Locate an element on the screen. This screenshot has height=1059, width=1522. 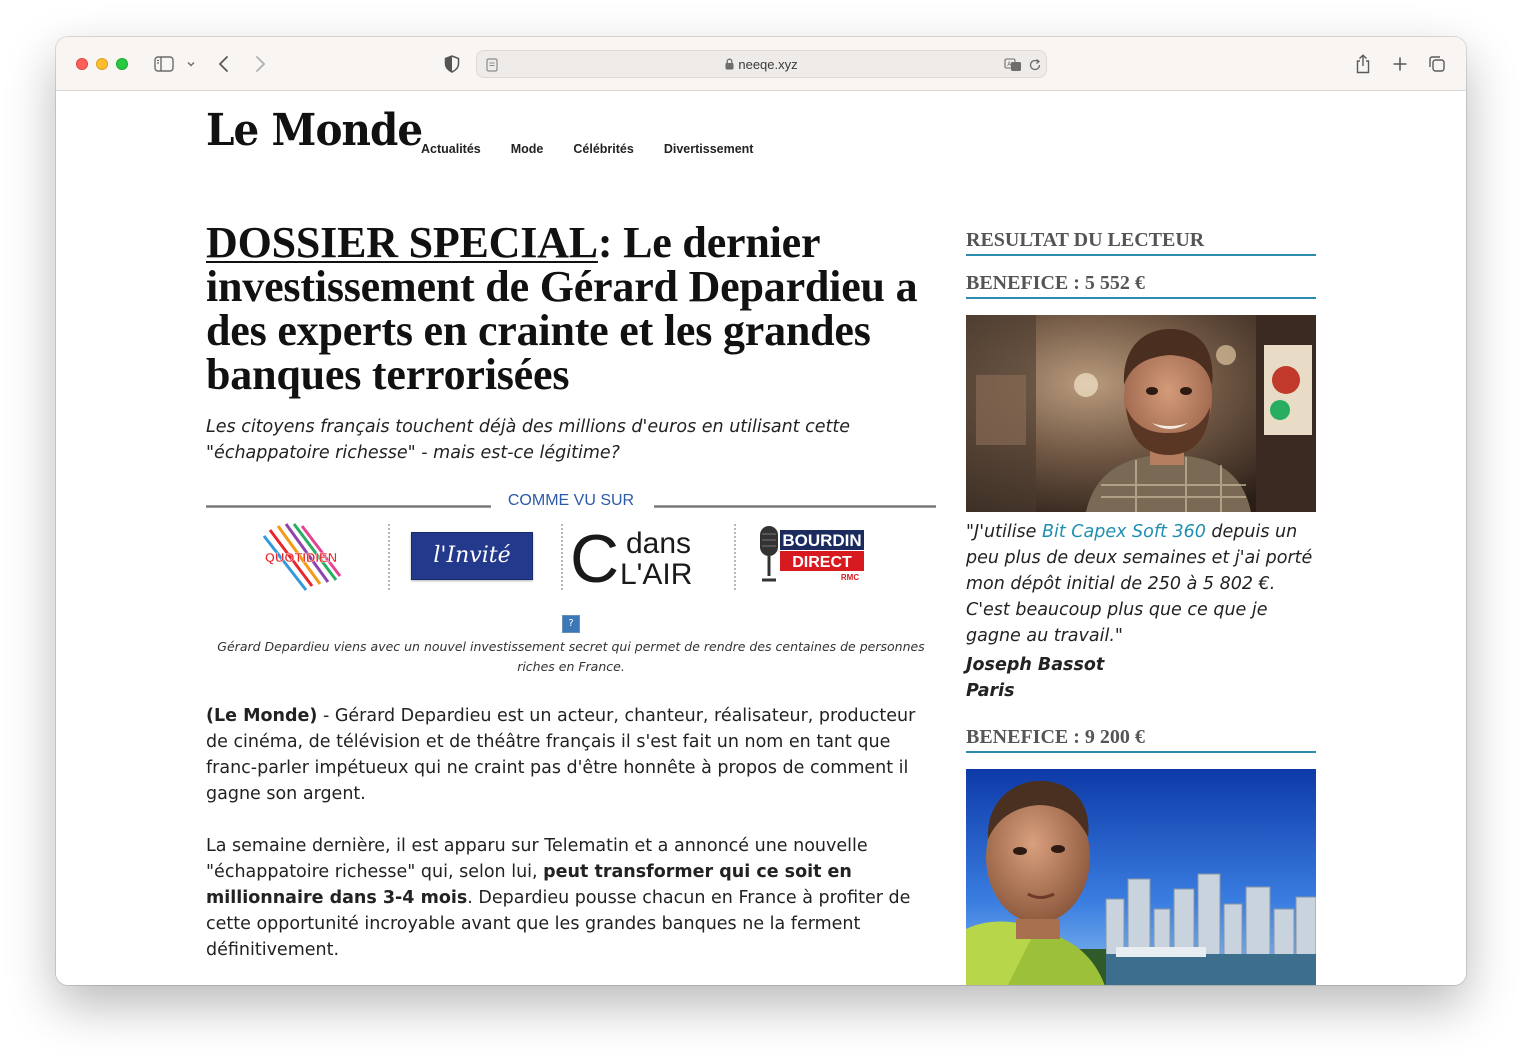
benefit-heading-1: BENEFICE : 5 552 € is located at coordinates (1141, 285).